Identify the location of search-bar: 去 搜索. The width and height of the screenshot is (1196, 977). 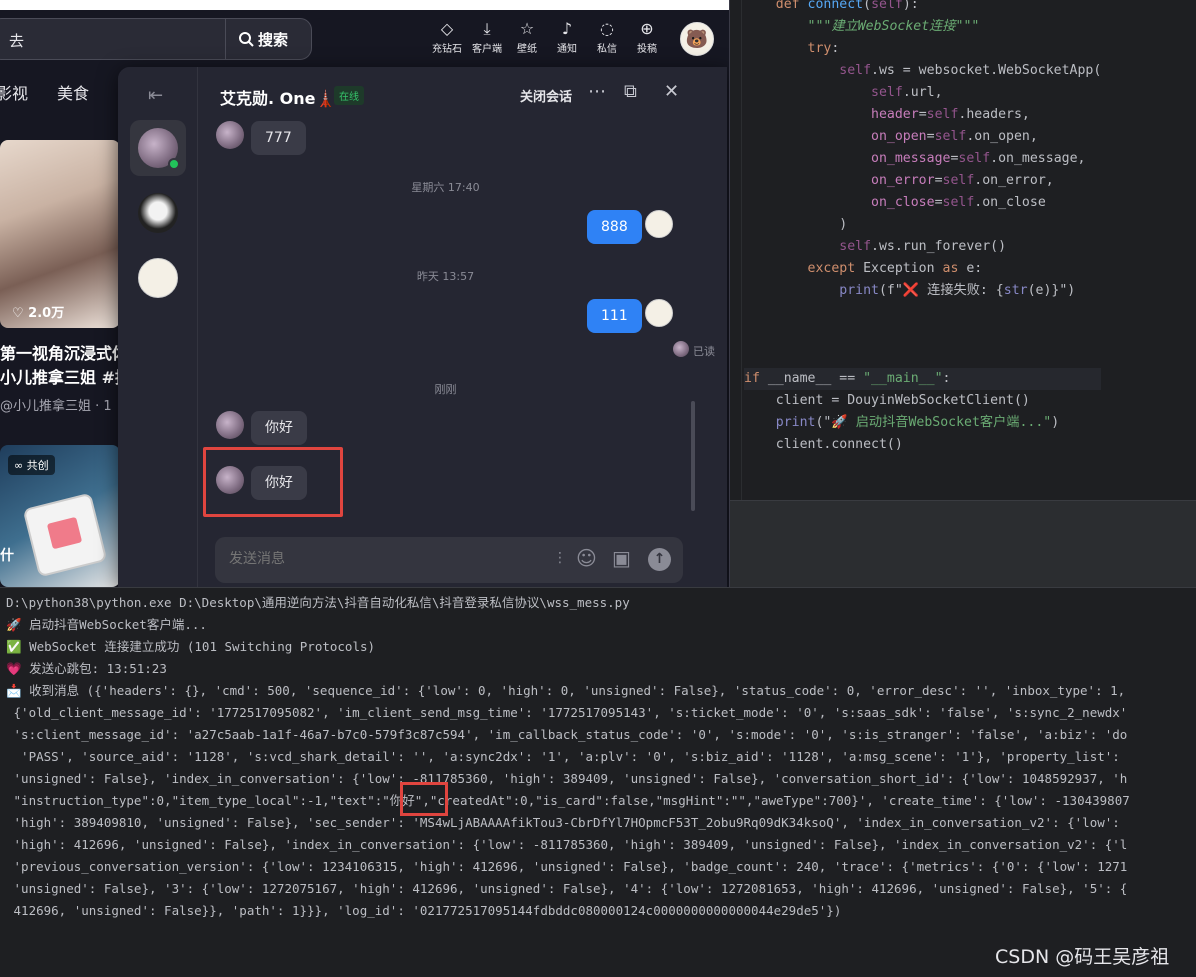
(156, 39).